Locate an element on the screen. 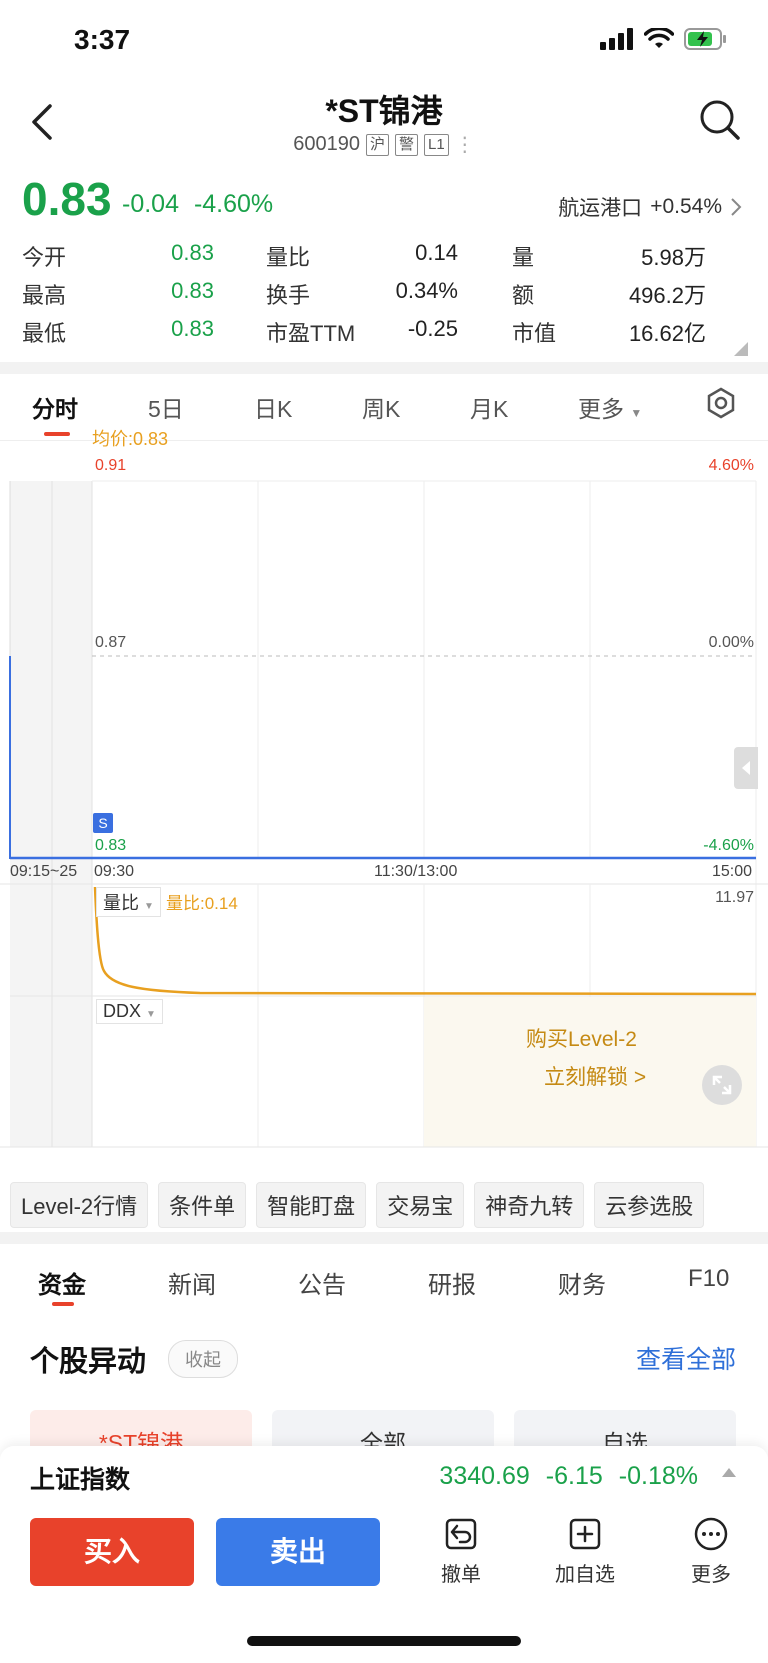 The image size is (768, 1663). active-tab-indicator is located at coordinates (57, 434).